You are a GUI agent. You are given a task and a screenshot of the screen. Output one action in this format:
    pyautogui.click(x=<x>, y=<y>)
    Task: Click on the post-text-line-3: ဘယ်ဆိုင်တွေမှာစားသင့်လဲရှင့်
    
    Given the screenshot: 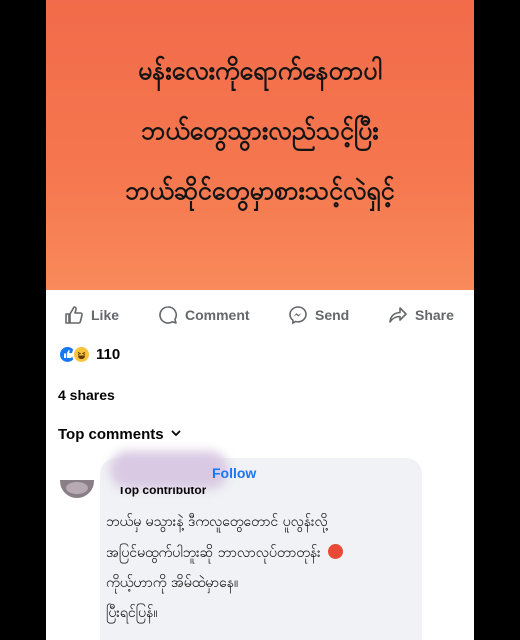 What is the action you would take?
    pyautogui.click(x=260, y=190)
    